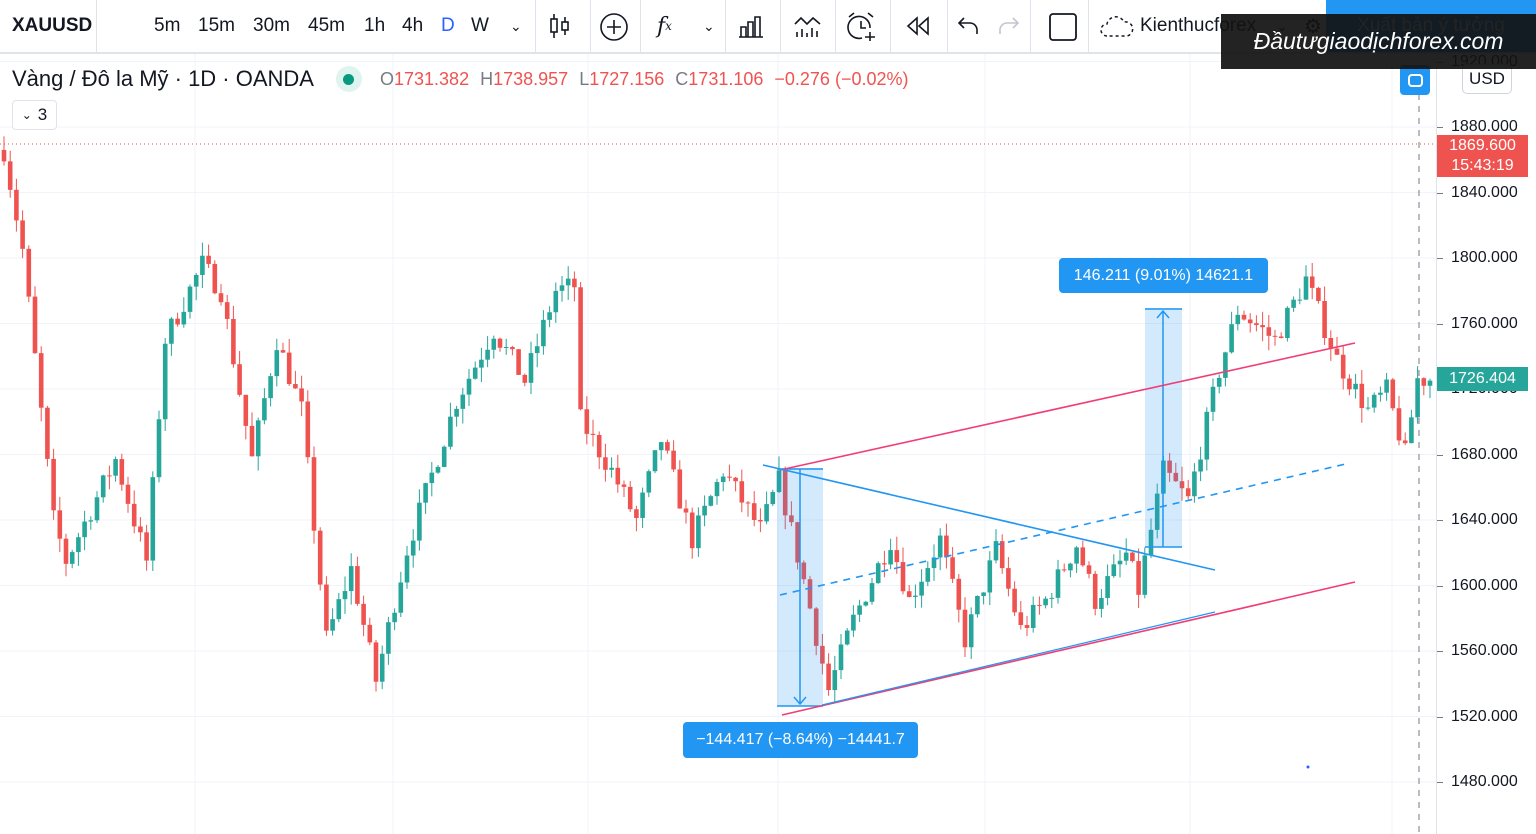 The width and height of the screenshot is (1536, 834). What do you see at coordinates (968, 26) in the screenshot?
I see `undo-icon` at bounding box center [968, 26].